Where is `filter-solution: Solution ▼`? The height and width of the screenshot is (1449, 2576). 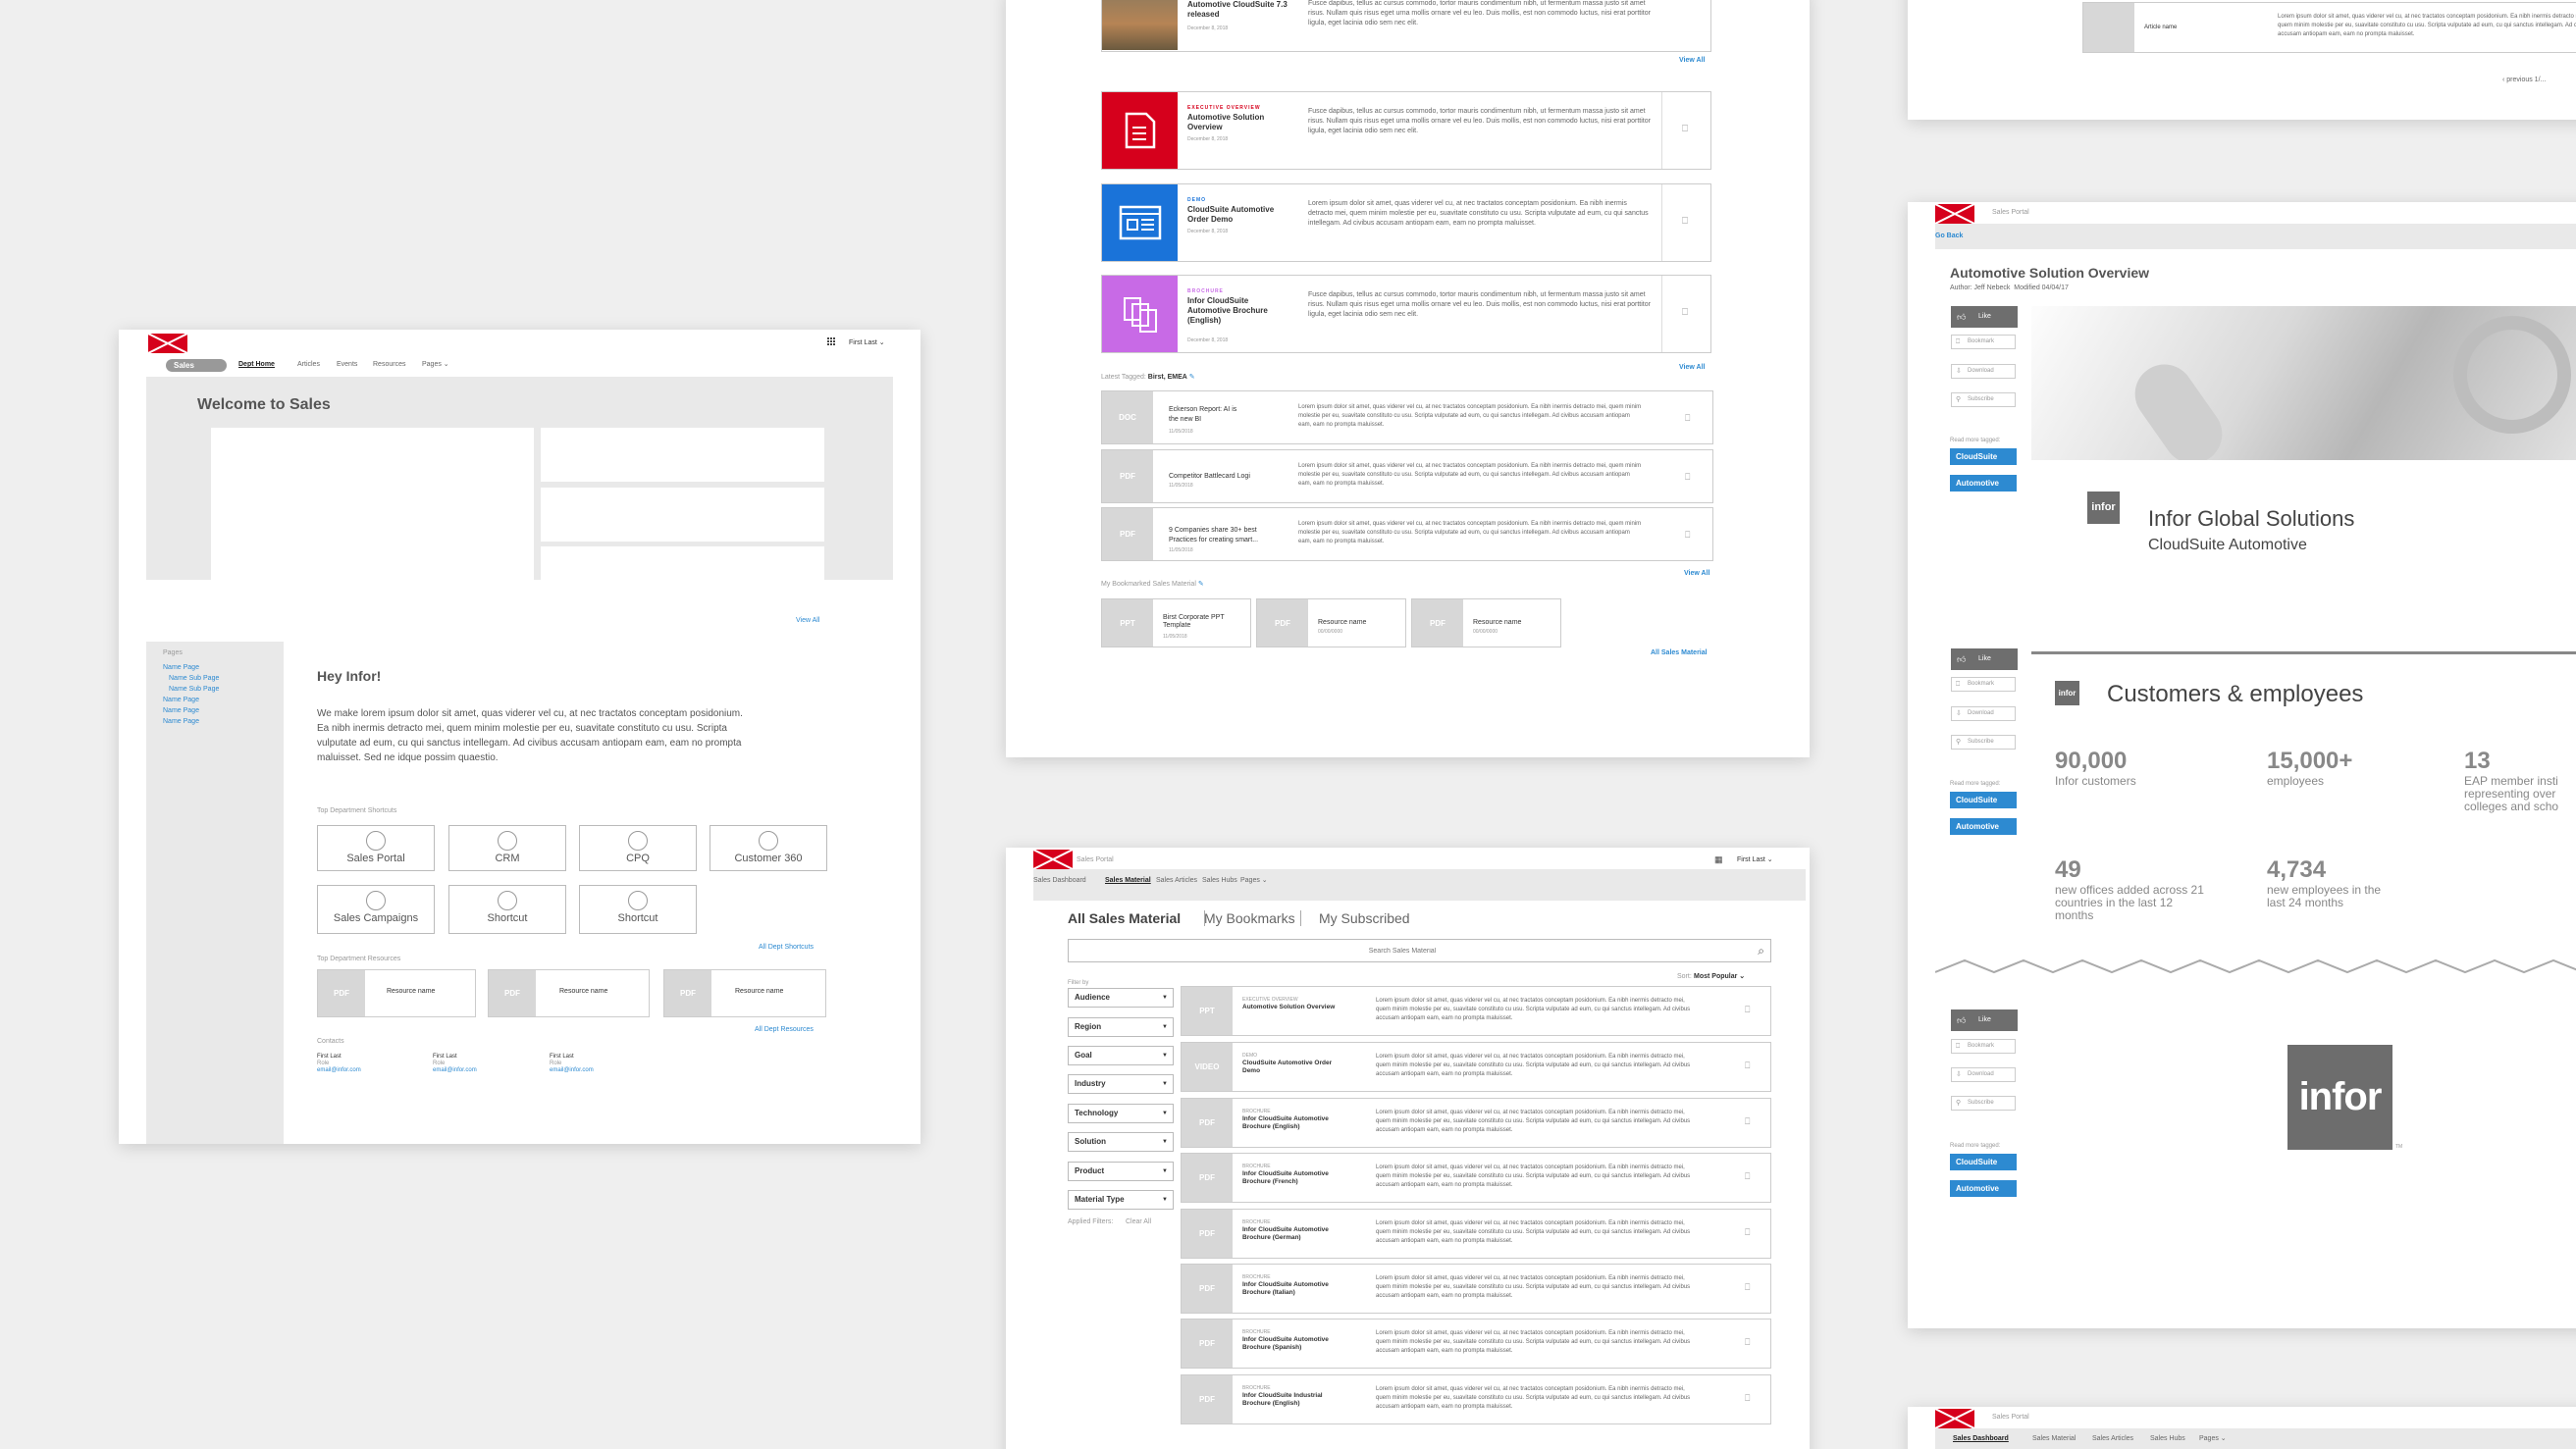 filter-solution: Solution ▼ is located at coordinates (1121, 1142).